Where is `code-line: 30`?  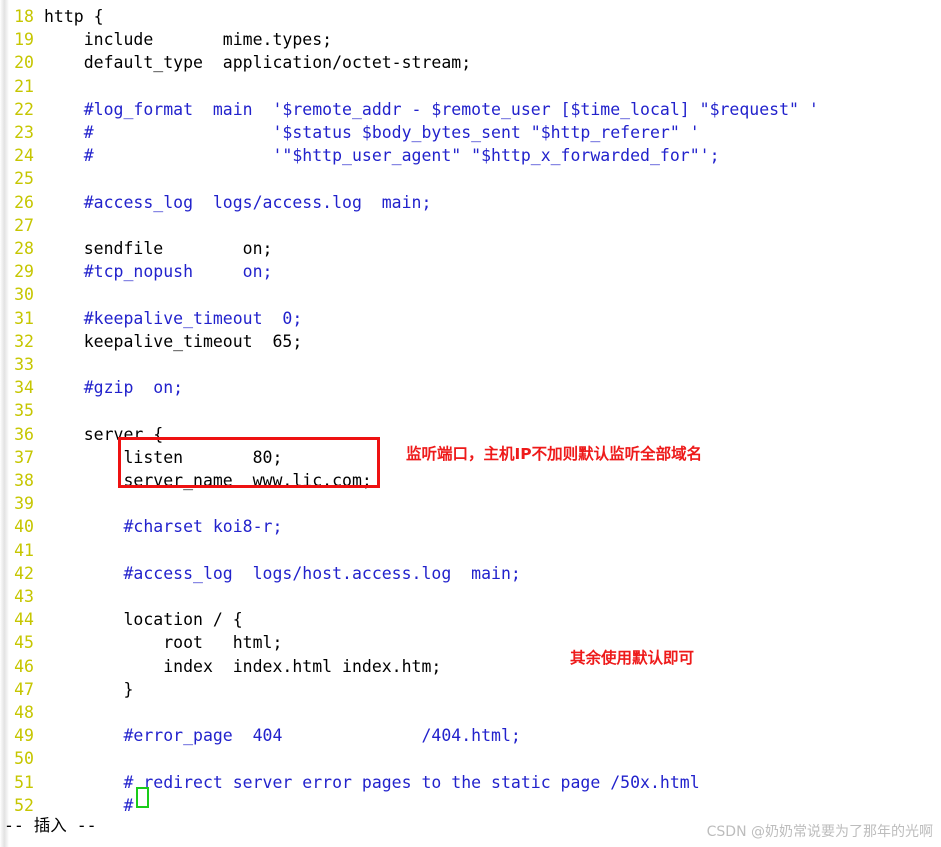 code-line: 30 is located at coordinates (470, 294).